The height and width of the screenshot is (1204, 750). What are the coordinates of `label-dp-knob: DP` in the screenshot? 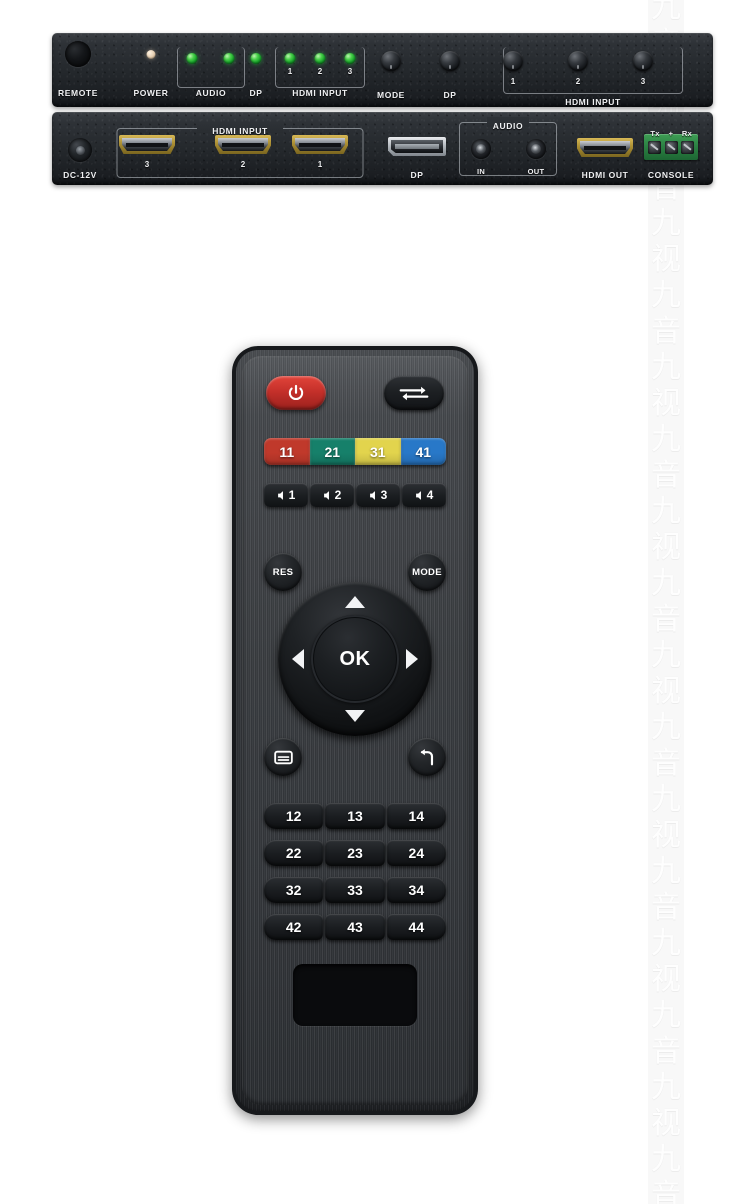 It's located at (450, 95).